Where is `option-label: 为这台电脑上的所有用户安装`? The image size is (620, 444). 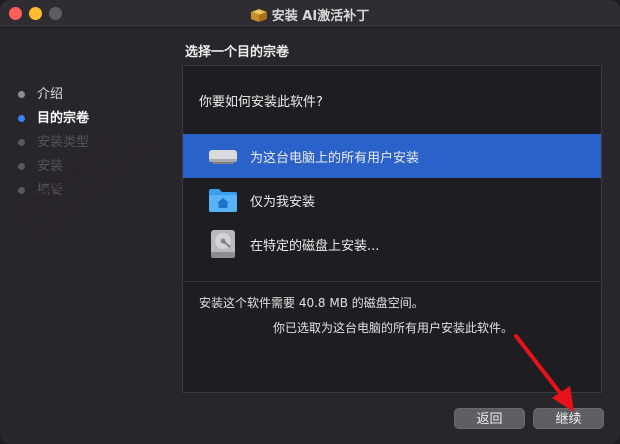 option-label: 为这台电脑上的所有用户安装 is located at coordinates (335, 158).